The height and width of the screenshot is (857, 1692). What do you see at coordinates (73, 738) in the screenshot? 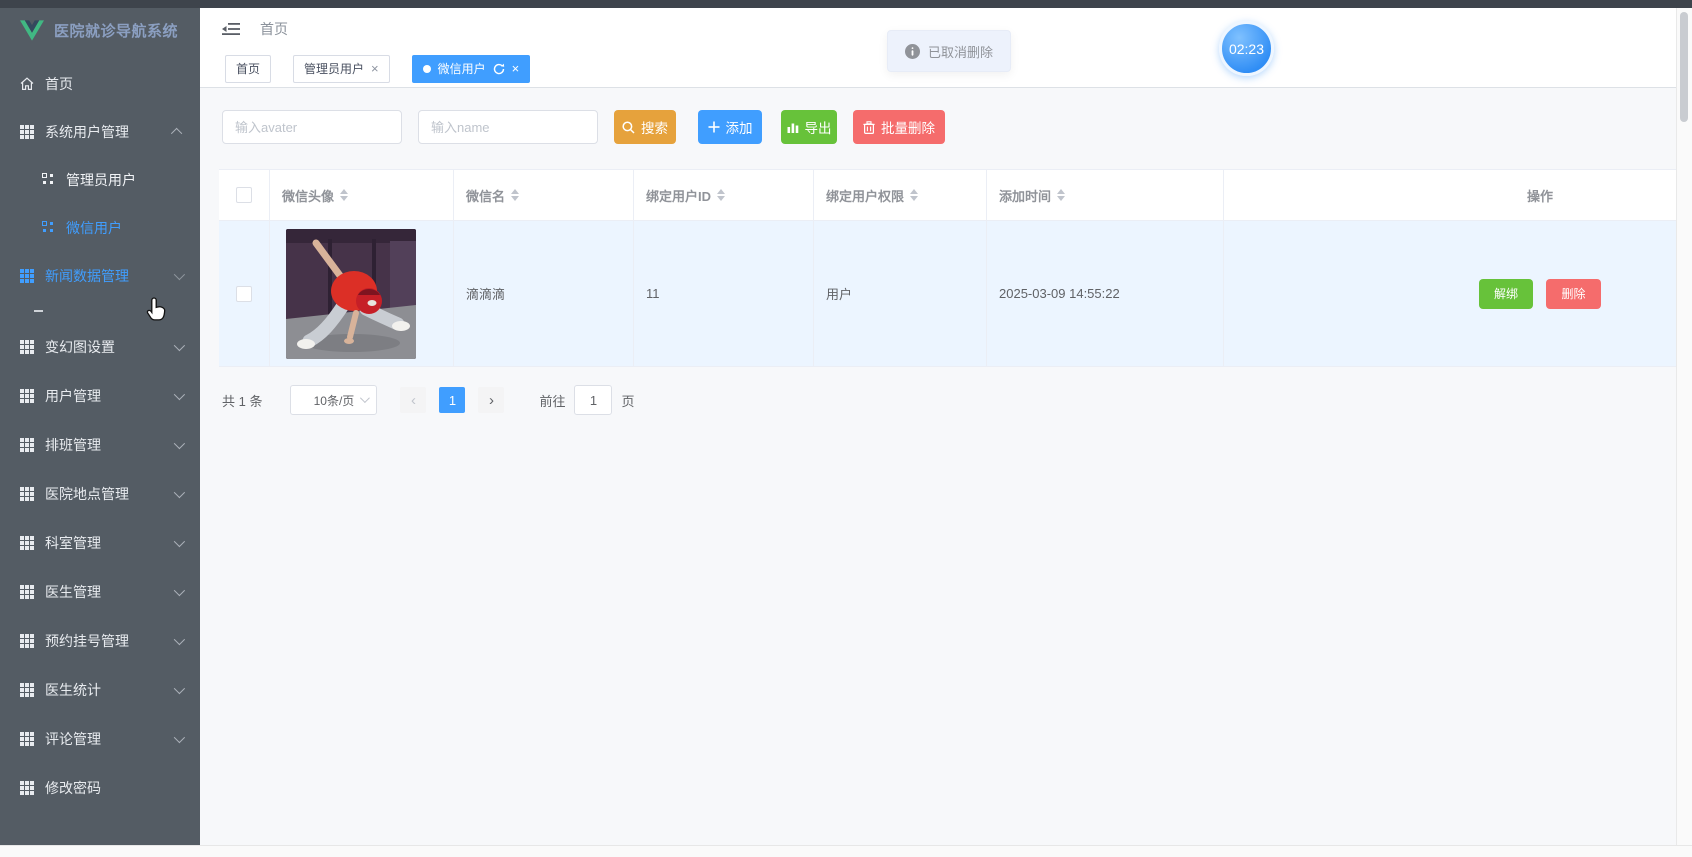
I see `sidebar-item-label: 评论管理` at bounding box center [73, 738].